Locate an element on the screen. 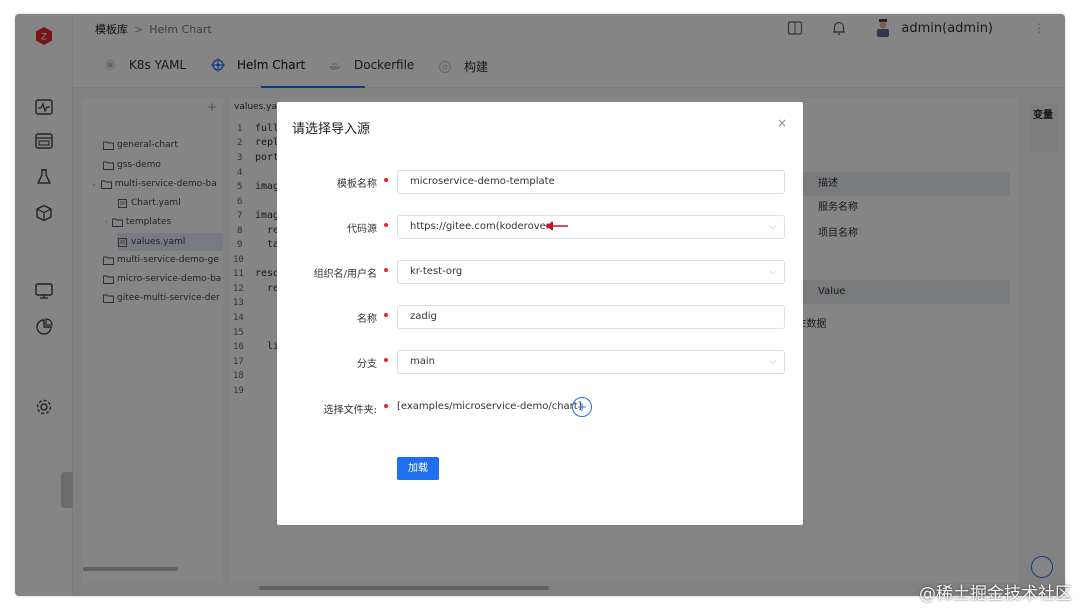  form-row-template-name: 模板名称 microservice-demo-template is located at coordinates (540, 182).